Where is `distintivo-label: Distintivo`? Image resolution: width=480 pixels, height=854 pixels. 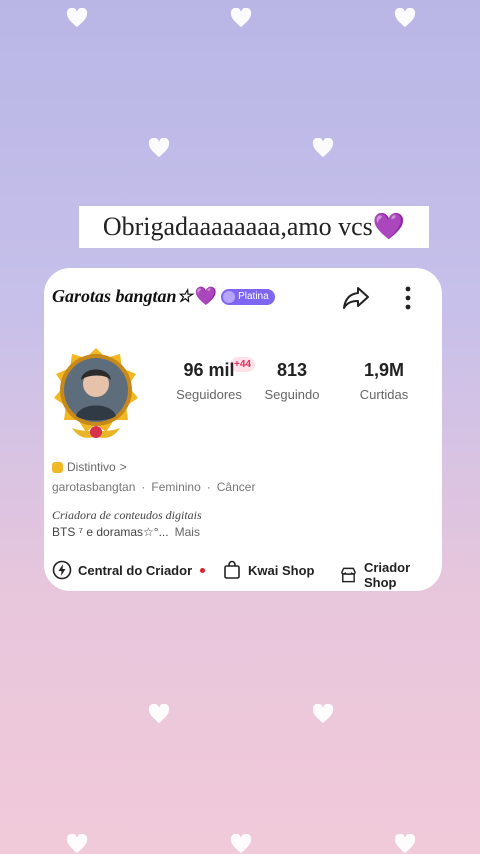 distintivo-label: Distintivo is located at coordinates (91, 467).